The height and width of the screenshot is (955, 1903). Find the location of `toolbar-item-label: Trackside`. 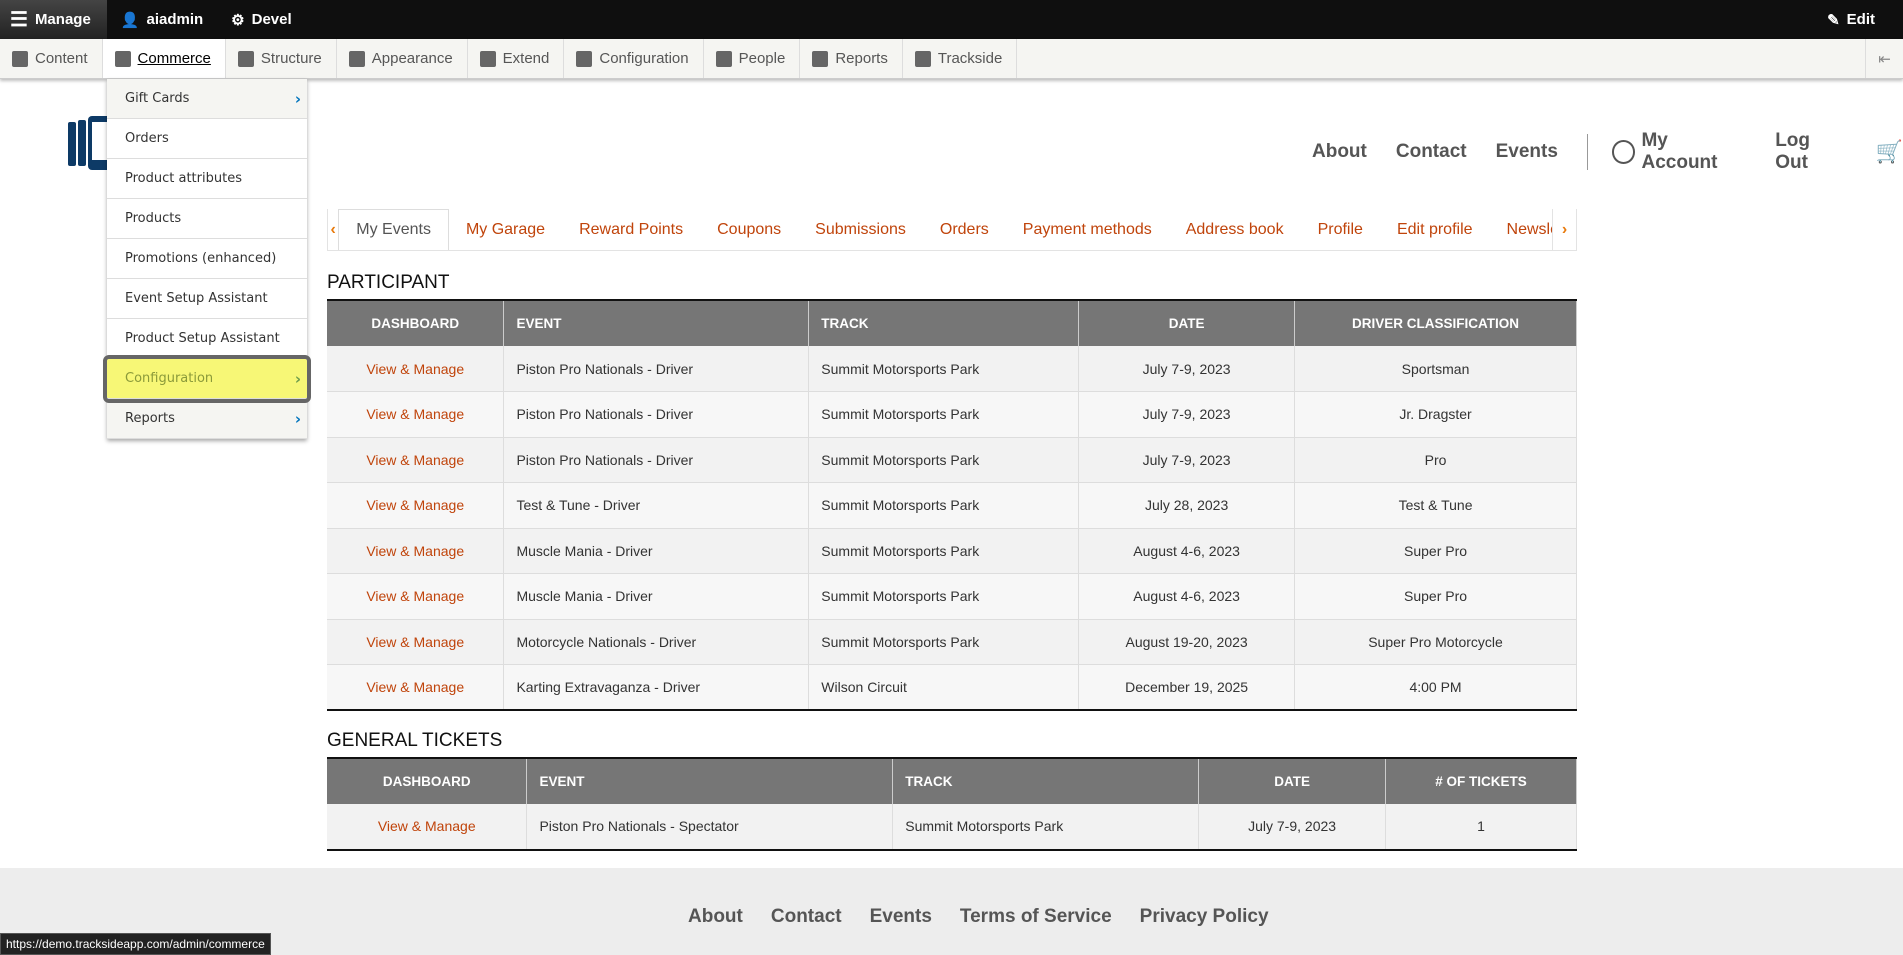

toolbar-item-label: Trackside is located at coordinates (970, 58).